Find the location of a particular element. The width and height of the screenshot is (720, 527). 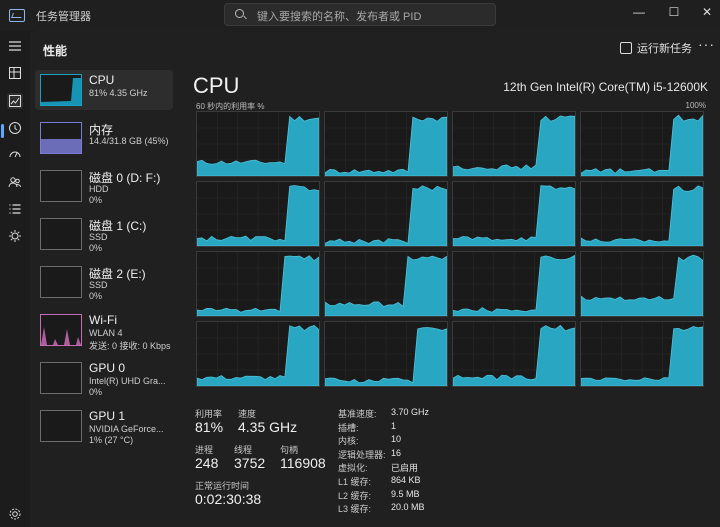

device-name: GPU 1 is located at coordinates (107, 416).